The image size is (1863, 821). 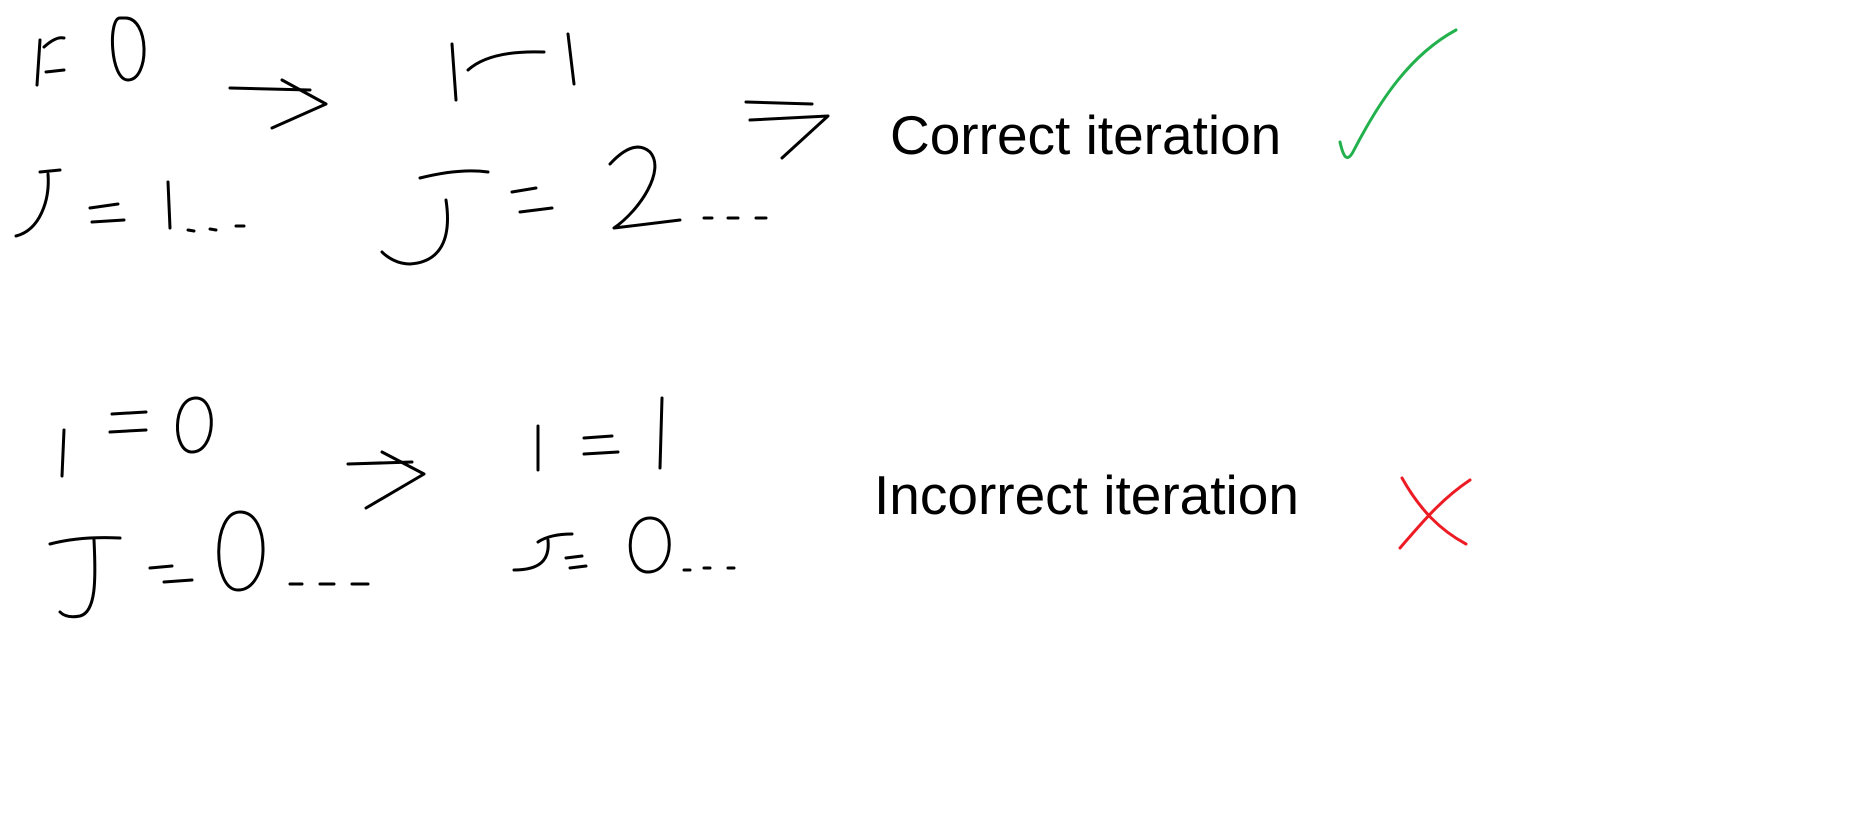 What do you see at coordinates (1435, 513) in the screenshot?
I see `cross-icon` at bounding box center [1435, 513].